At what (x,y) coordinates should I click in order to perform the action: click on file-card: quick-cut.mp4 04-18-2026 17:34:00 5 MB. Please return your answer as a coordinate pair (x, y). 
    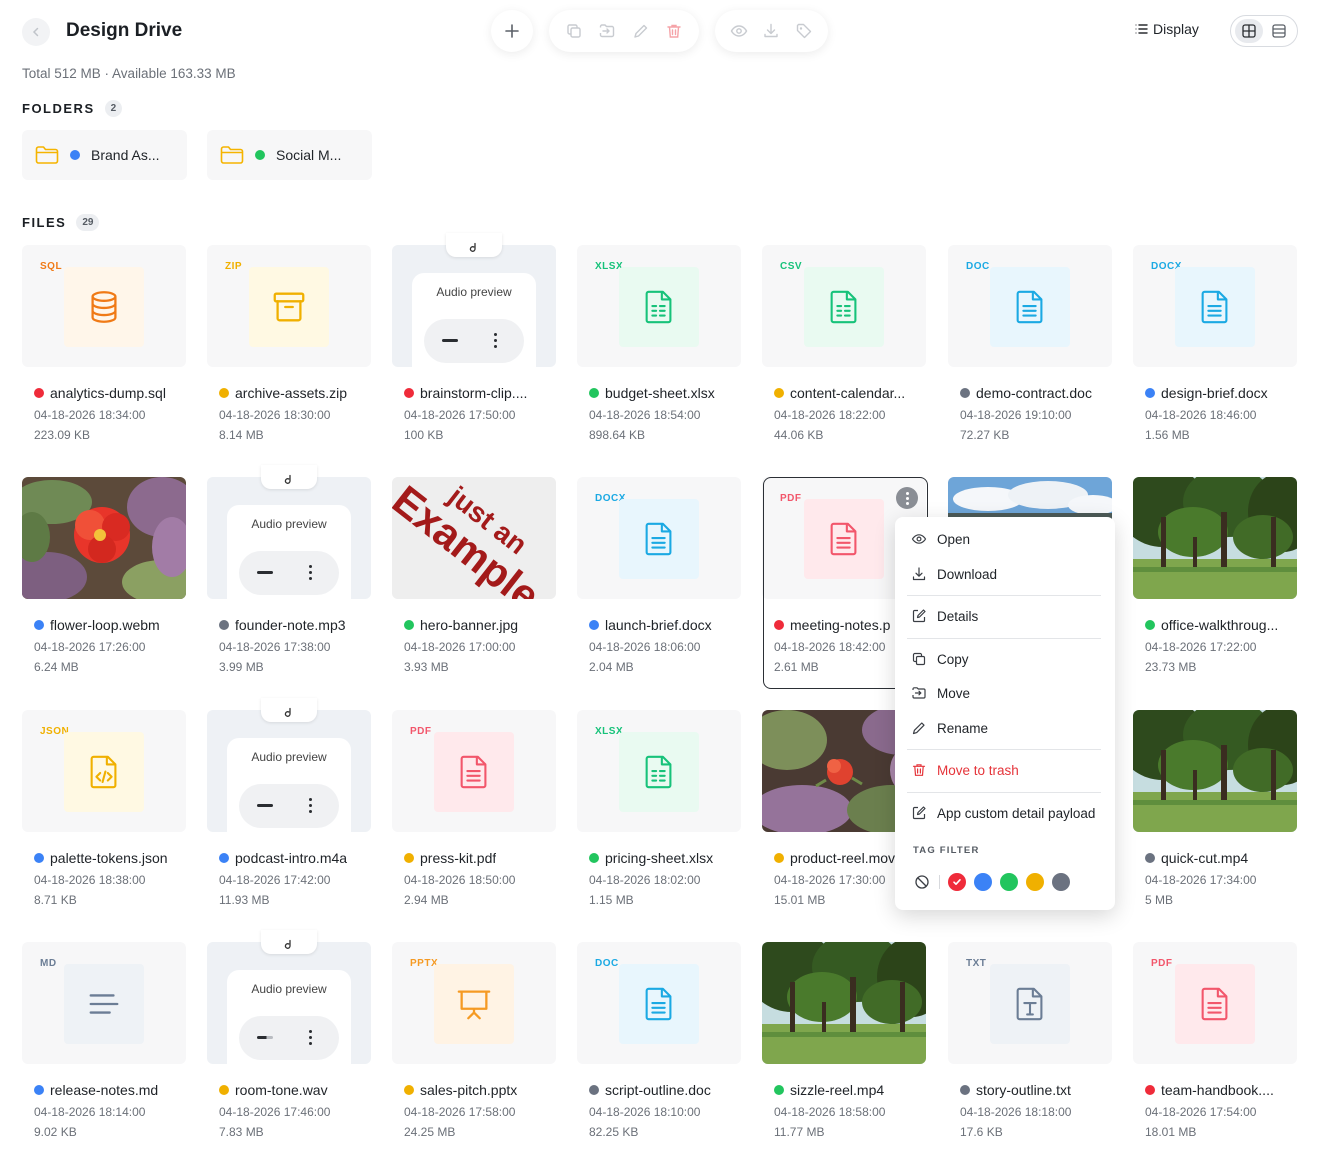
    Looking at the image, I should click on (1215, 816).